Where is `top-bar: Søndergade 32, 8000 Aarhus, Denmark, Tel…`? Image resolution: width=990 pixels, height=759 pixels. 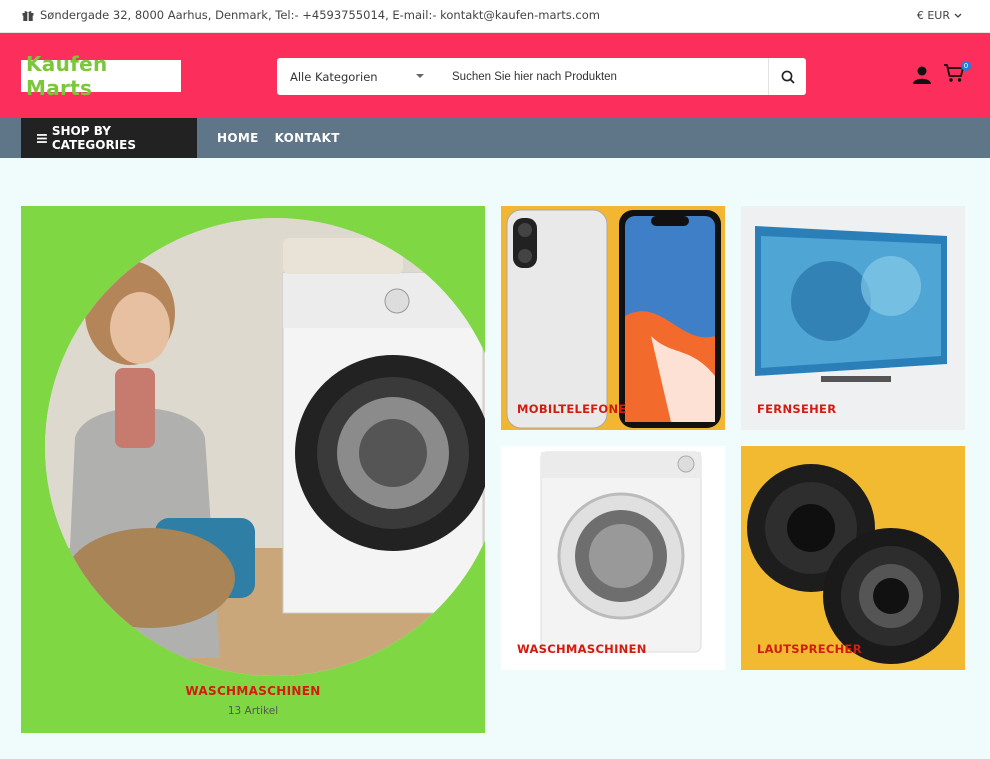 top-bar: Søndergade 32, 8000 Aarhus, Denmark, Tel… is located at coordinates (495, 16).